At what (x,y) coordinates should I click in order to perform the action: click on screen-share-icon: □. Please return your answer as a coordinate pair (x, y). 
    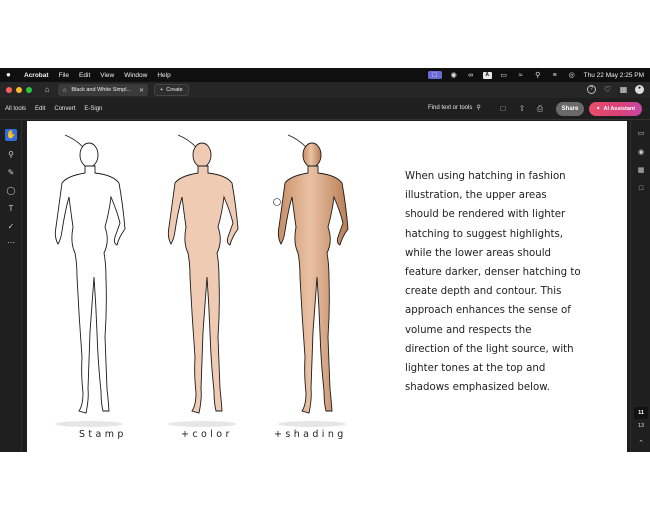
    Looking at the image, I should click on (434, 75).